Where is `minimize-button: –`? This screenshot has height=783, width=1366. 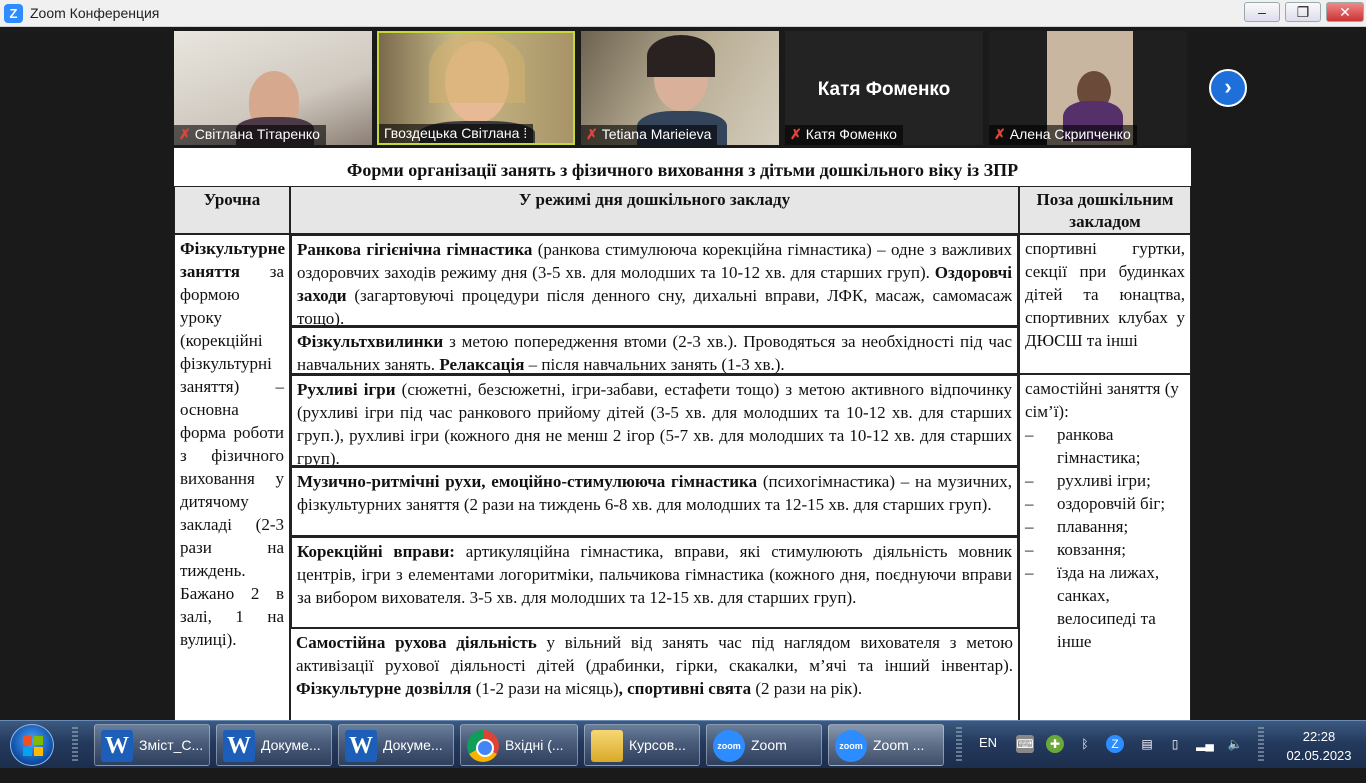 minimize-button: – is located at coordinates (1262, 12).